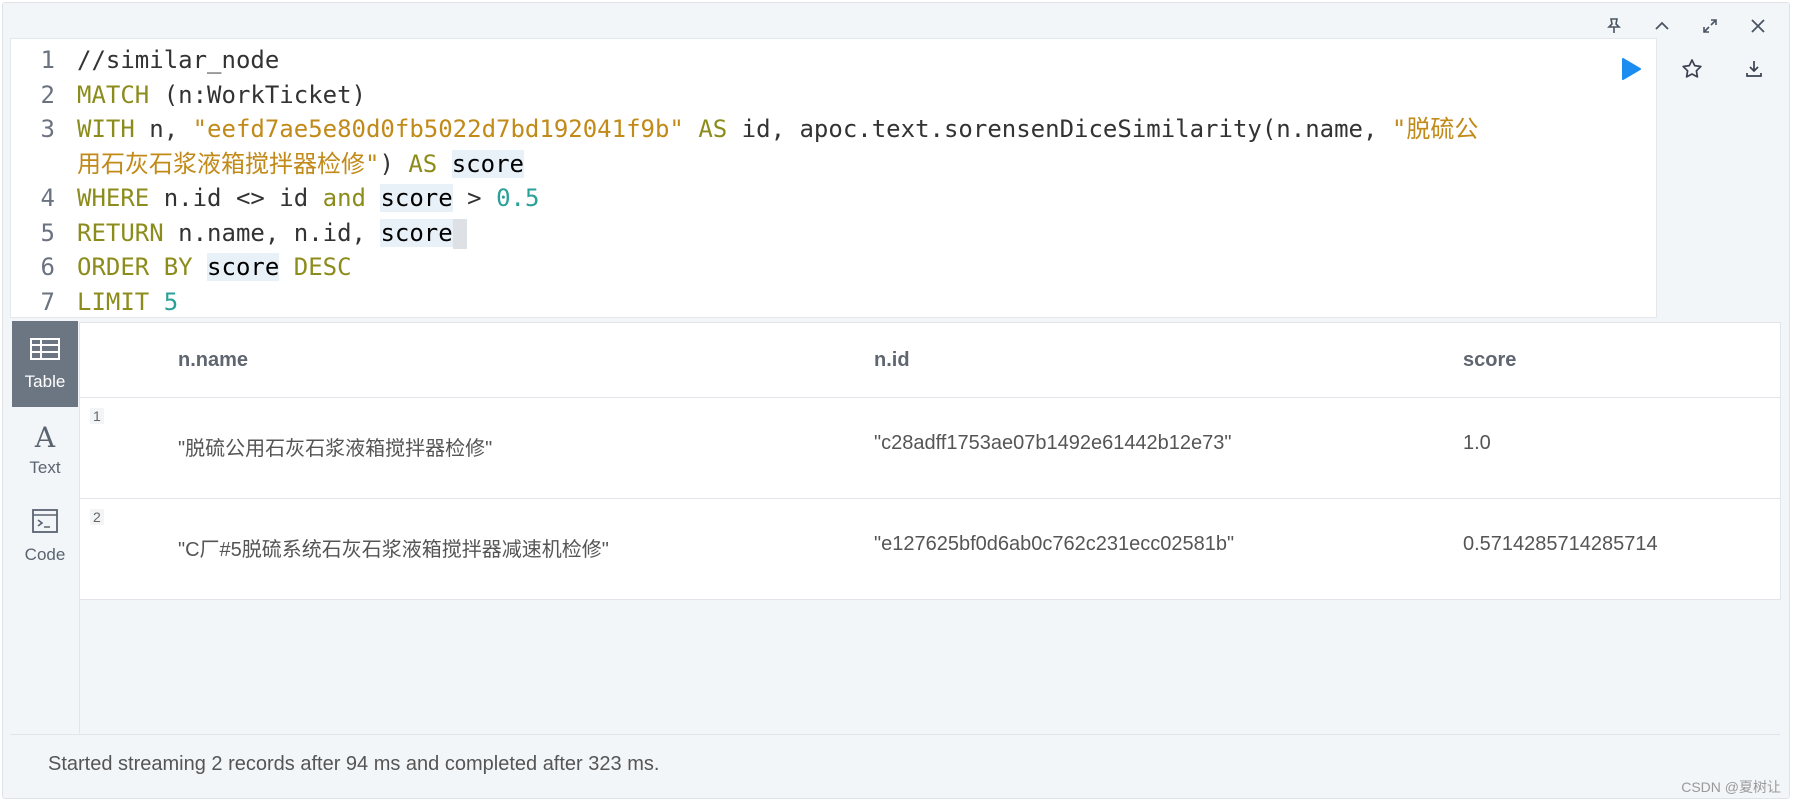 The height and width of the screenshot is (802, 1795). I want to click on code-token: 5, so click(171, 301).